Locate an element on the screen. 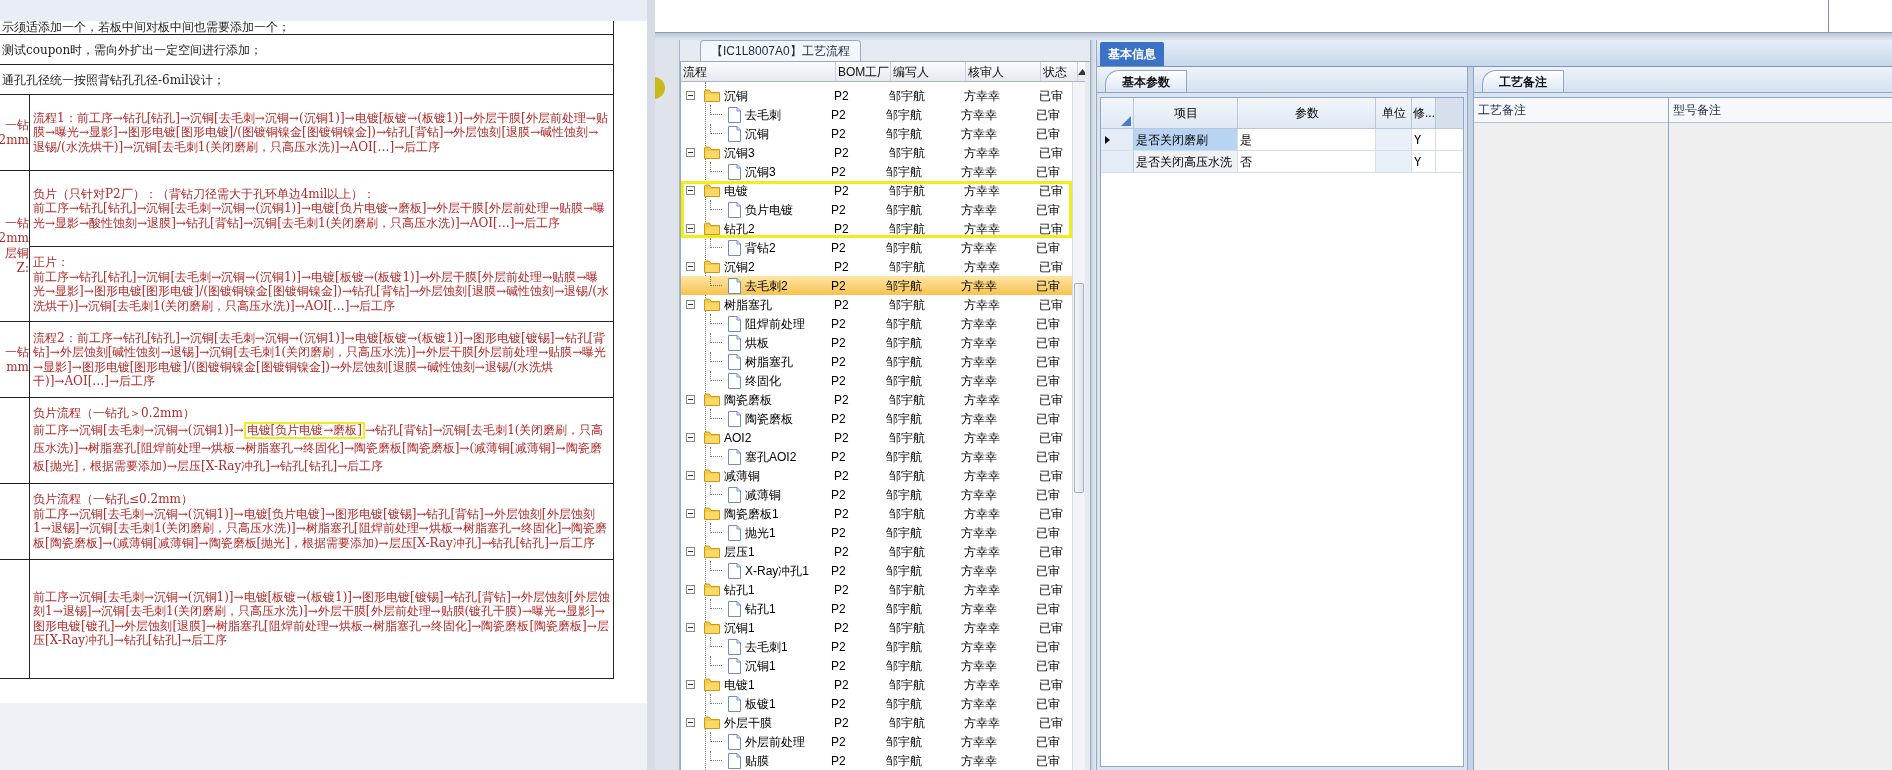 This screenshot has width=1892, height=770. side-label: Z: is located at coordinates (22, 268).